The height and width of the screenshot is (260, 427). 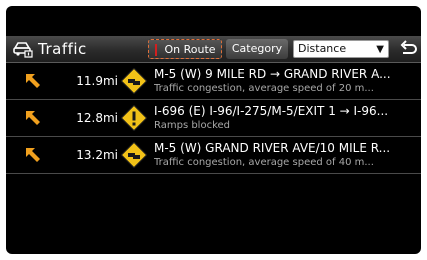 What do you see at coordinates (97, 81) in the screenshot?
I see `incident-distance: 11.9mi` at bounding box center [97, 81].